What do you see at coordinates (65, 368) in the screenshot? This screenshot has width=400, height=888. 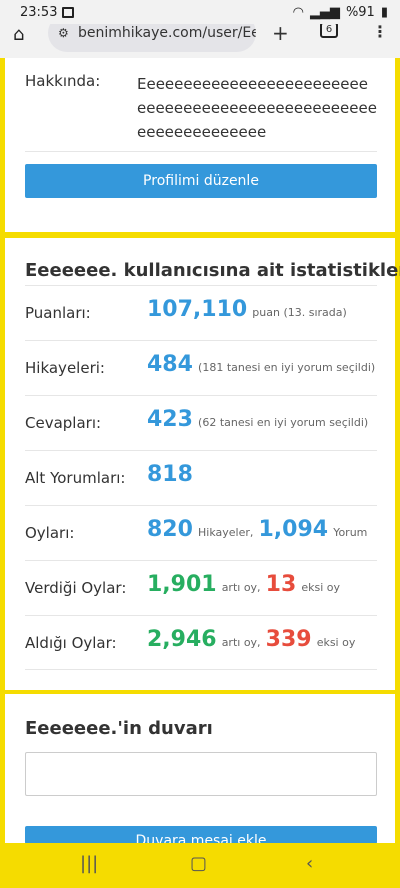 I see `stat-label: Hikayeleri:` at bounding box center [65, 368].